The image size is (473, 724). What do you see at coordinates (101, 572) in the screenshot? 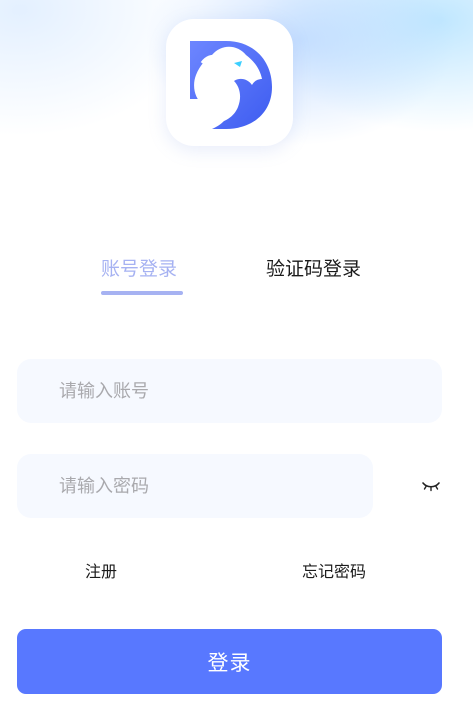
I see `register-link: 注册` at bounding box center [101, 572].